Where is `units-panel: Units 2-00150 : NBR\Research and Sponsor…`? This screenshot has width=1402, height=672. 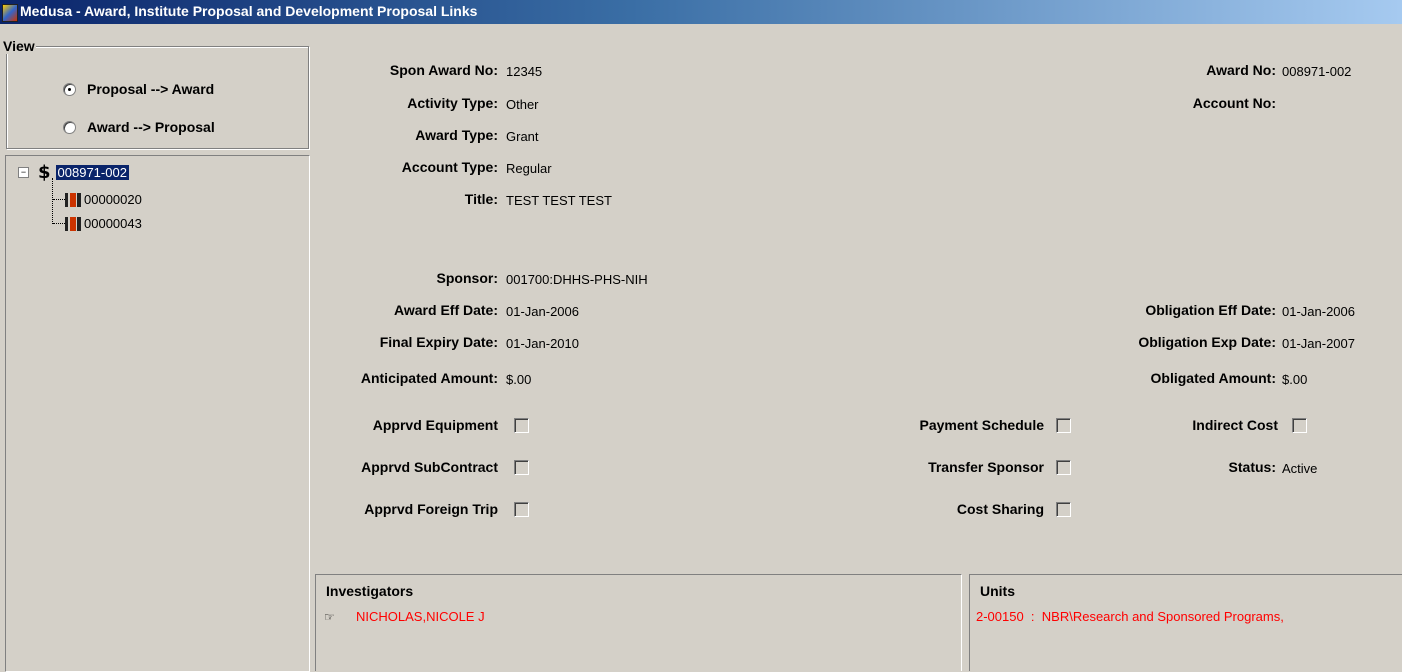 units-panel: Units 2-00150 : NBR\Research and Sponsor… is located at coordinates (1185, 622).